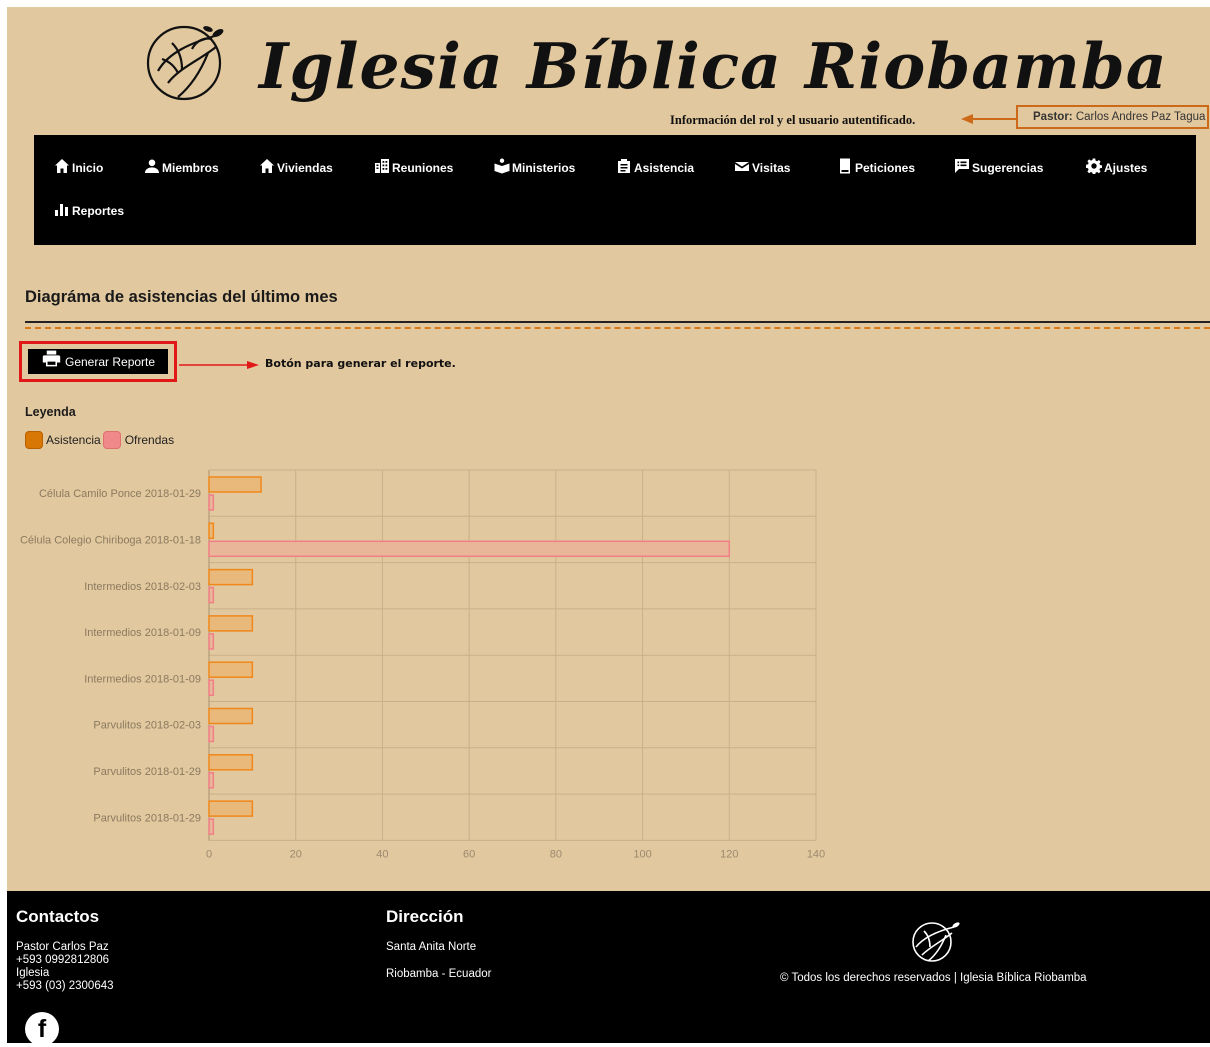 Image resolution: width=1210 pixels, height=1047 pixels. I want to click on book-icon, so click(845, 166).